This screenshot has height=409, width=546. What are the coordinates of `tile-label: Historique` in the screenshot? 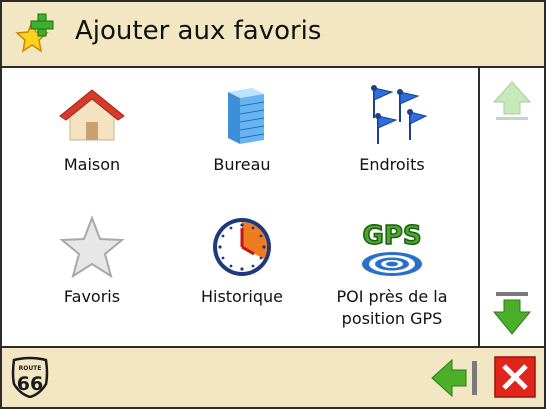 It's located at (242, 296).